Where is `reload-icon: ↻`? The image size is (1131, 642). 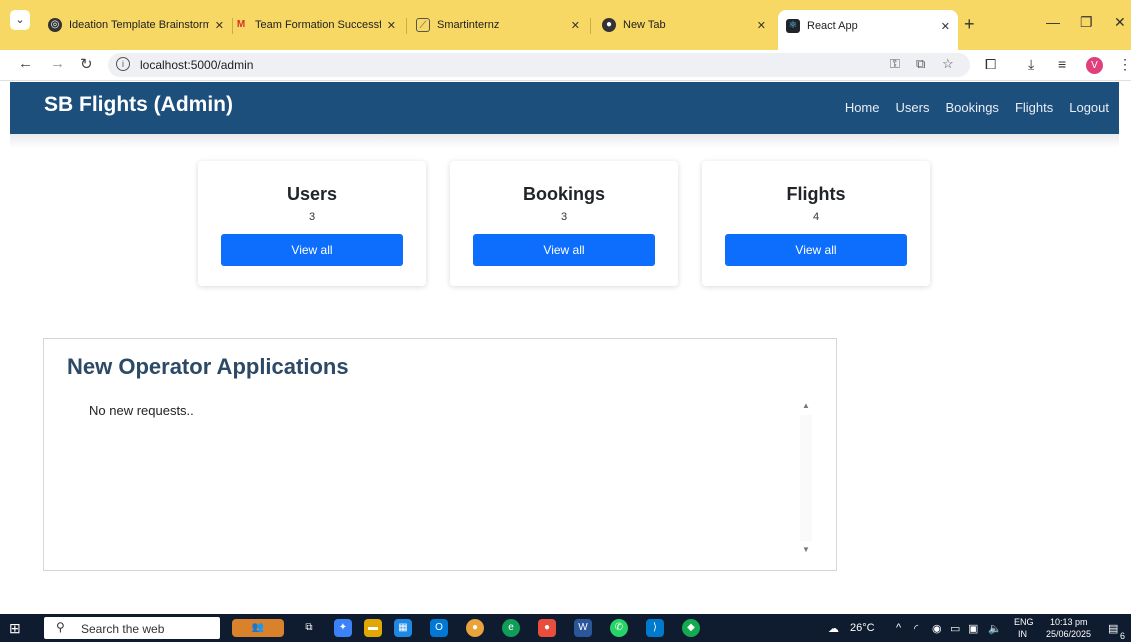 reload-icon: ↻ is located at coordinates (86, 64).